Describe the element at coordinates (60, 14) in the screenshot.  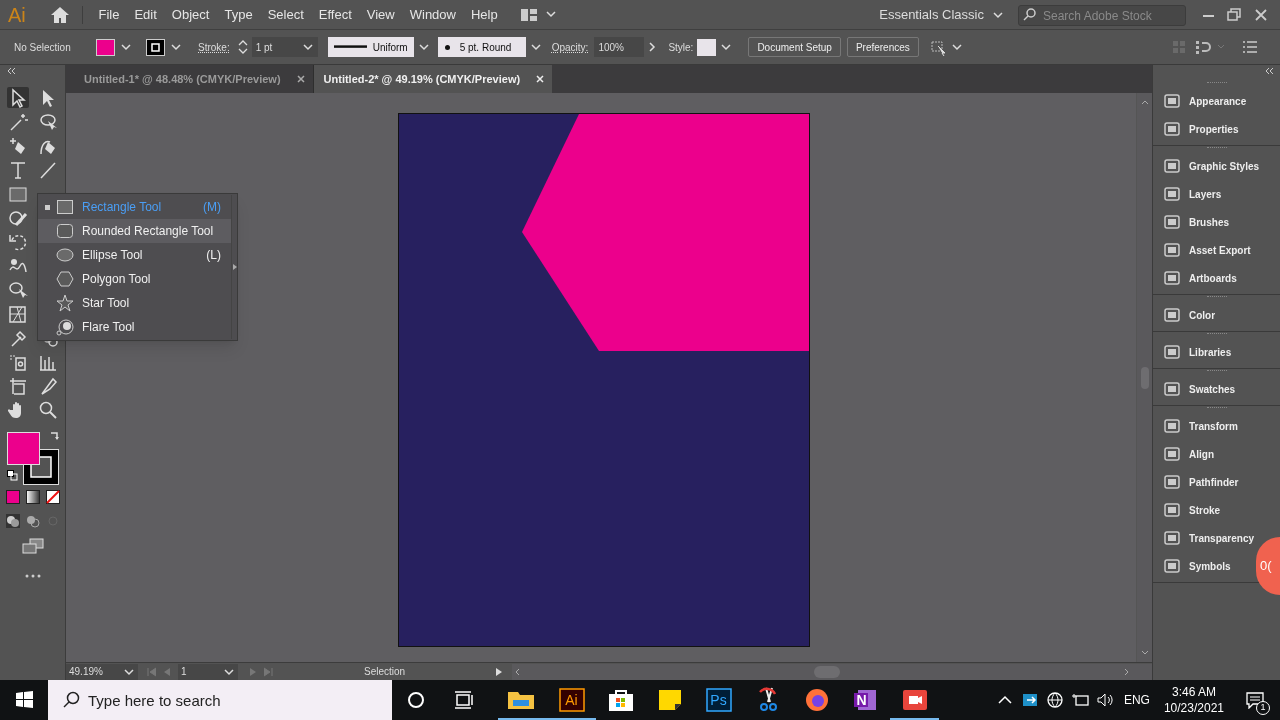
I see `home-icon` at that location.